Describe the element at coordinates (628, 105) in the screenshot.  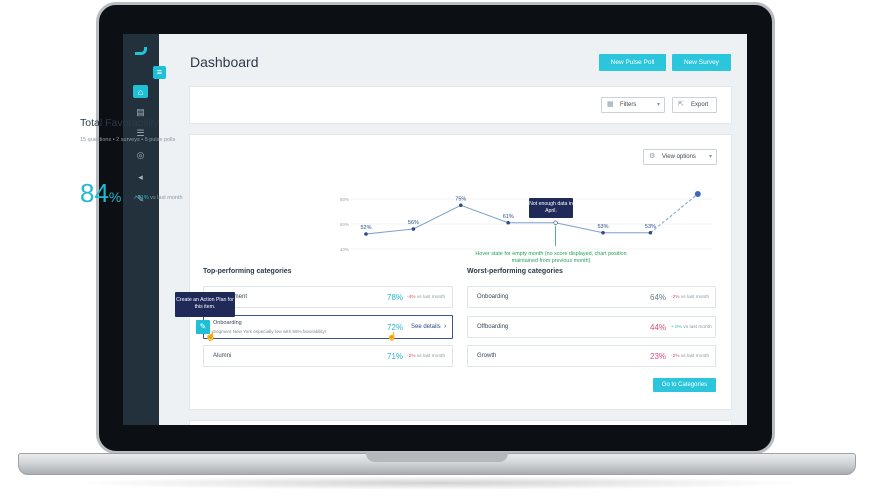
I see `filters-label: Filters` at that location.